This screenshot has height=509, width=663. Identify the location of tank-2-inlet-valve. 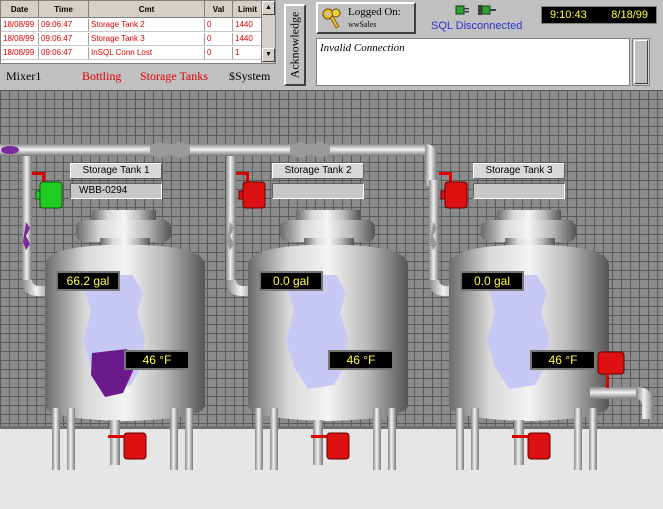
(254, 195).